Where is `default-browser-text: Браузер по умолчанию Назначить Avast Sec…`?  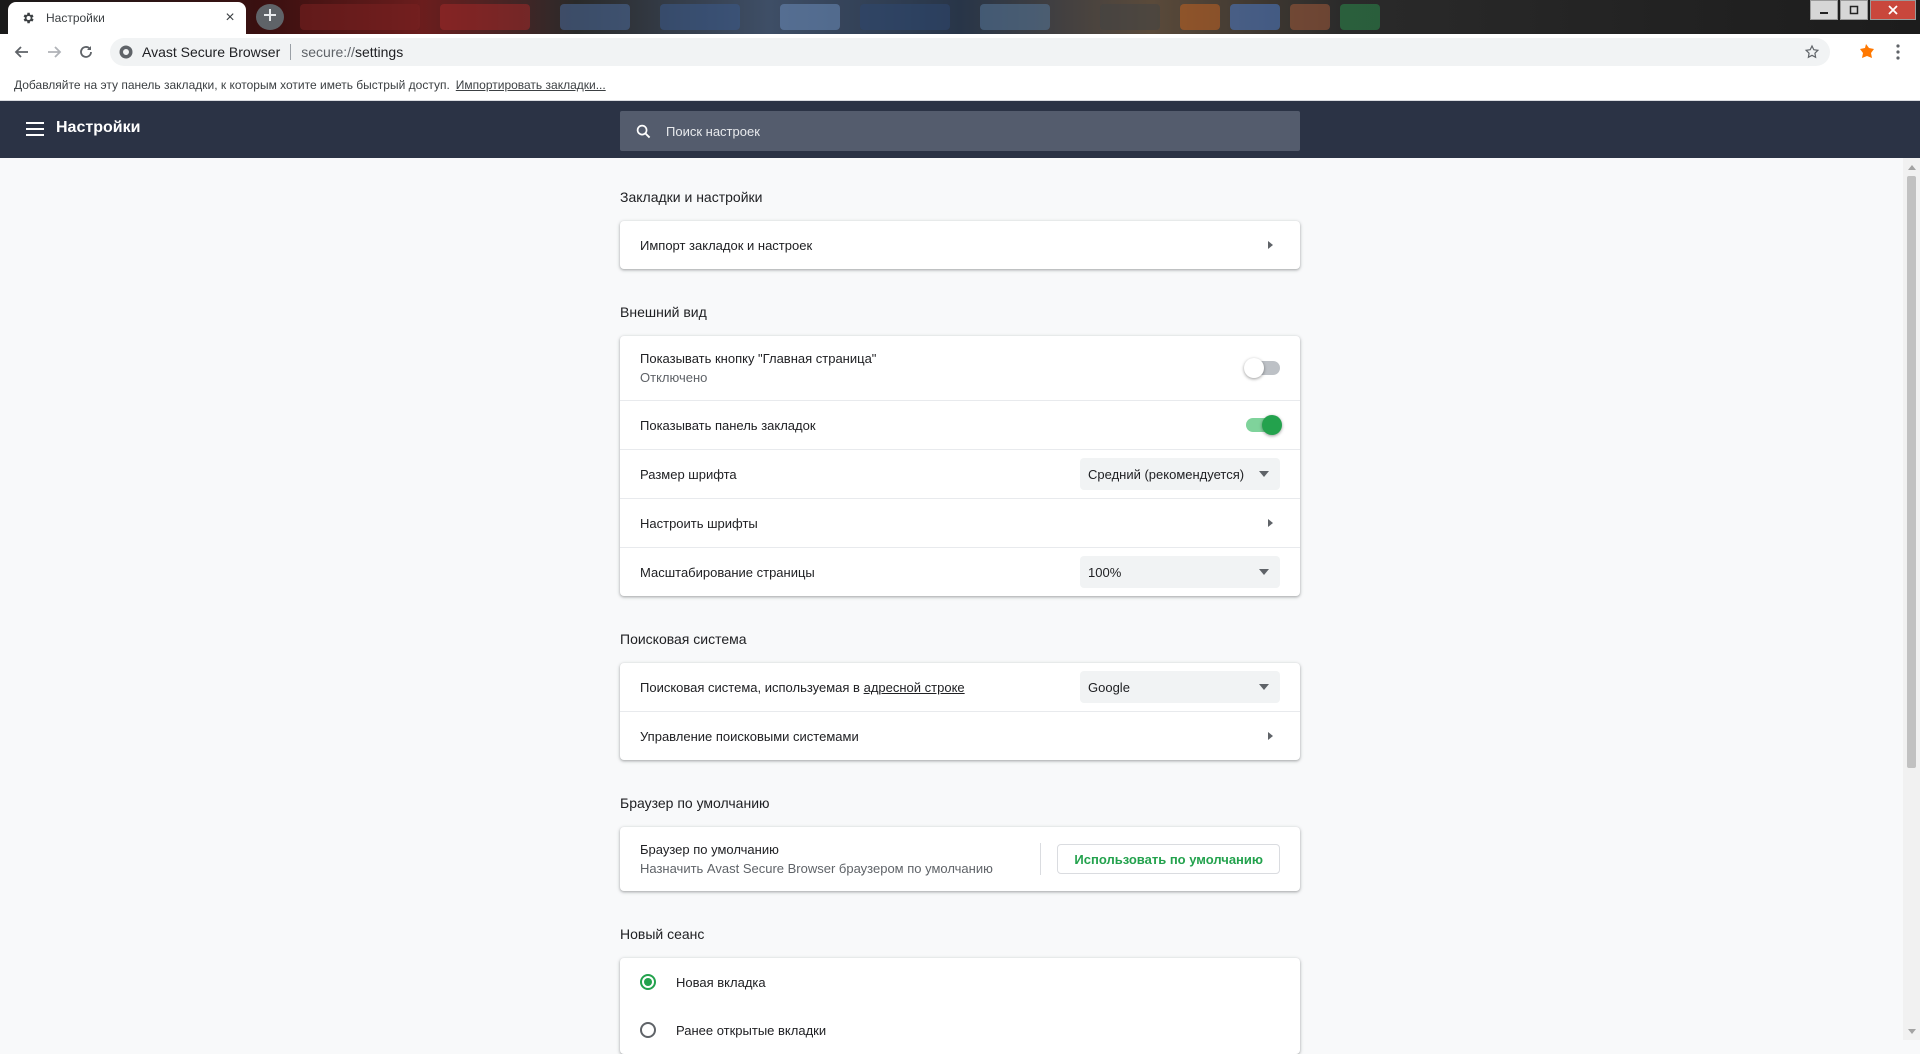 default-browser-text: Браузер по умолчанию Назначить Avast Sec… is located at coordinates (840, 859).